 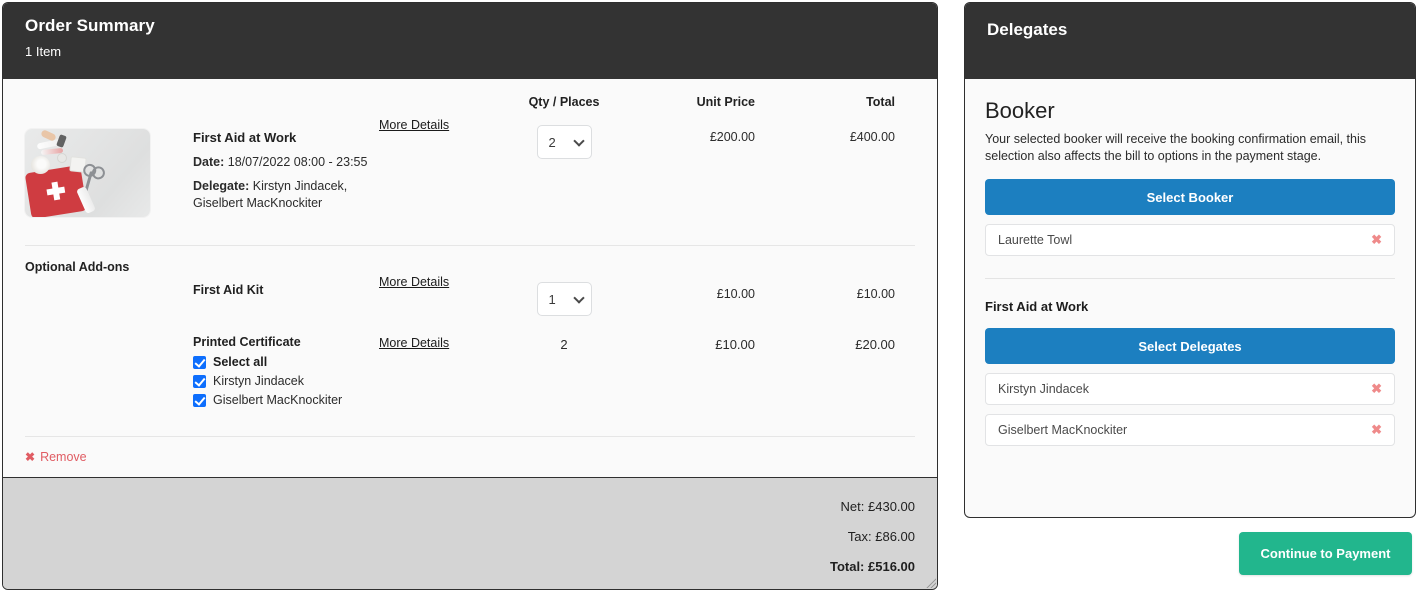 I want to click on grand-total: Total: £516.00, so click(x=872, y=566).